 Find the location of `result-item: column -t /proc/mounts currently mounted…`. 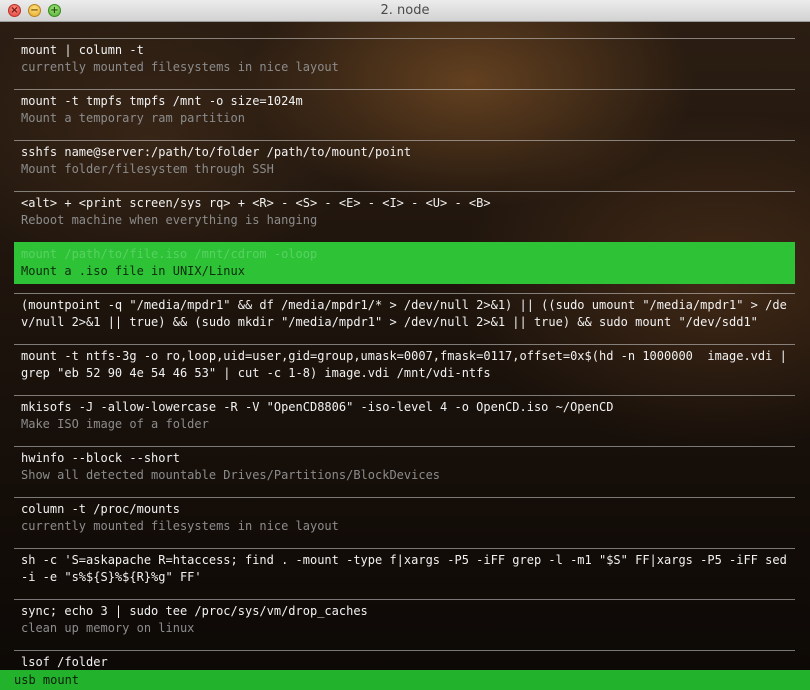

result-item: column -t /proc/mounts currently mounted… is located at coordinates (404, 518).